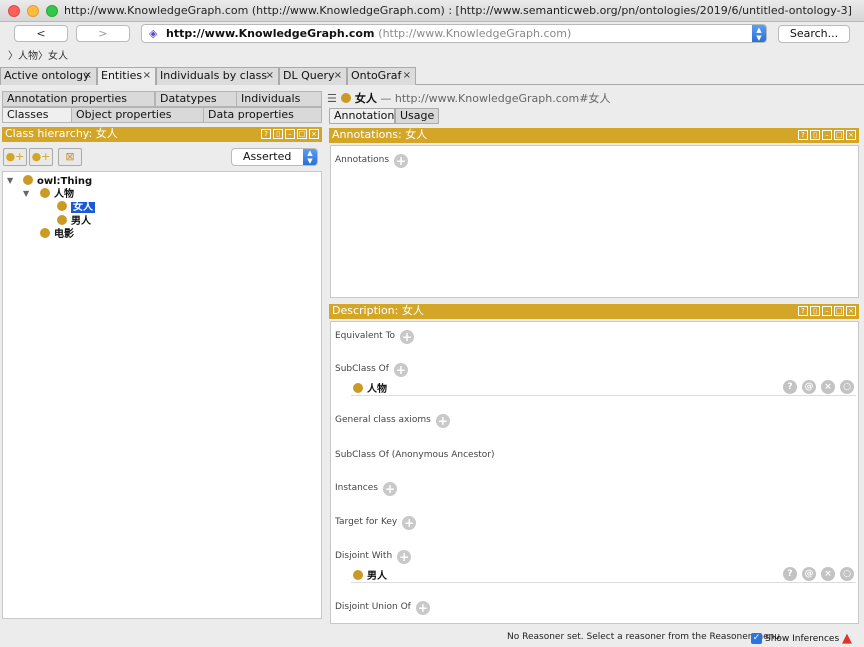 Image resolution: width=864 pixels, height=647 pixels. I want to click on minimize-window-button, so click(33, 11).